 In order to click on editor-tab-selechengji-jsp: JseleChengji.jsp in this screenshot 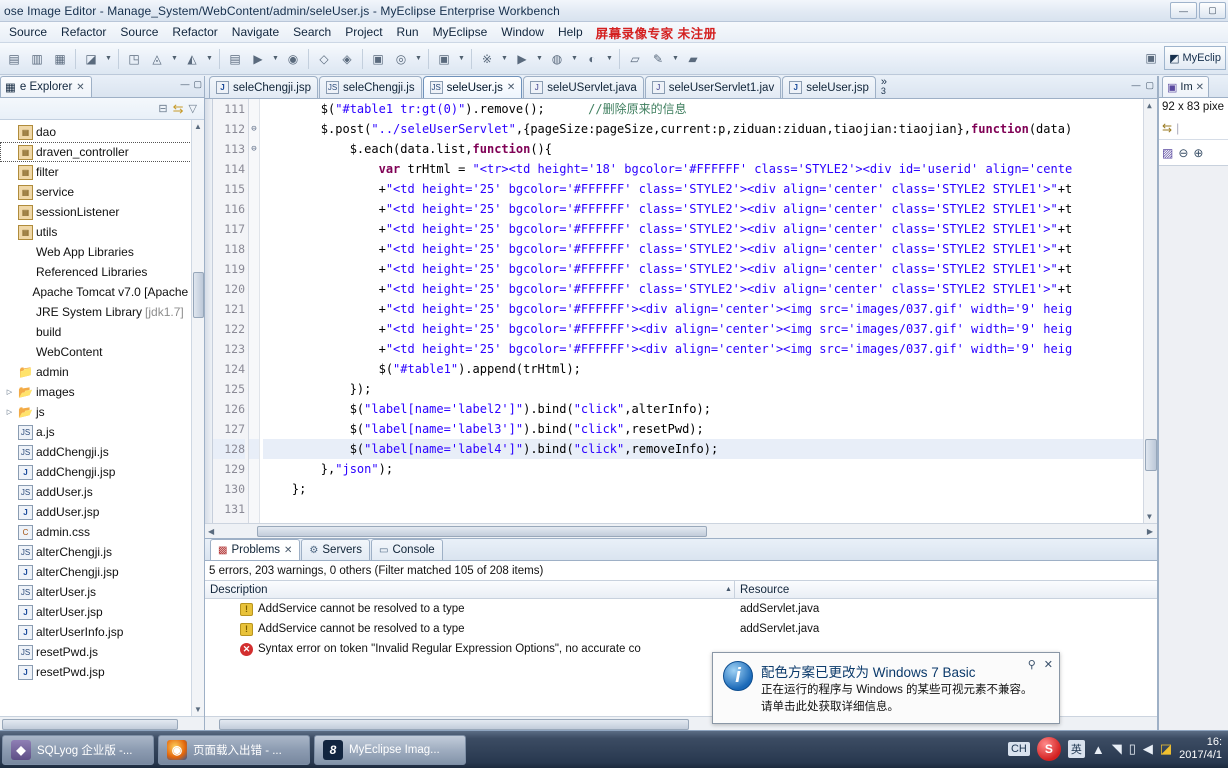, I will do `click(263, 87)`.